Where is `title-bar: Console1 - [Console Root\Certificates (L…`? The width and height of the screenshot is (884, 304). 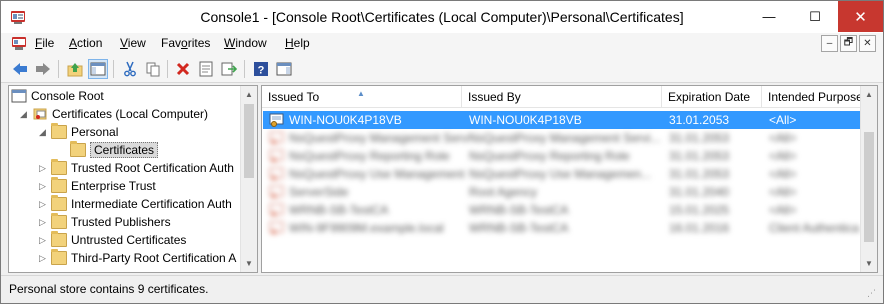
title-bar: Console1 - [Console Root\Certificates (L… is located at coordinates (442, 17).